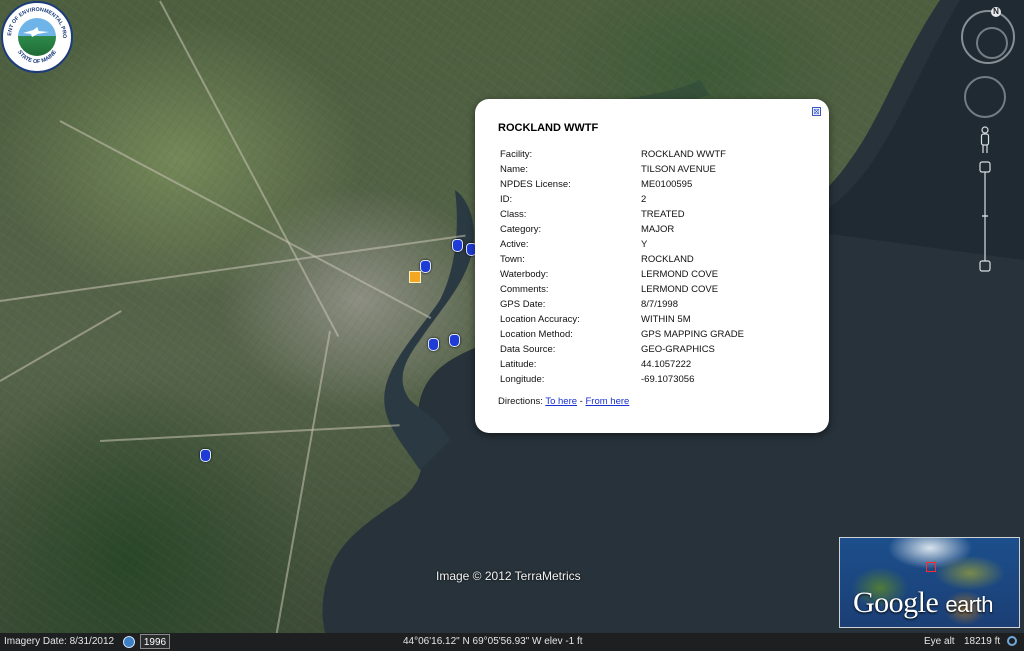 The width and height of the screenshot is (1024, 651). What do you see at coordinates (536, 334) in the screenshot?
I see `attribute-key: Location Method:` at bounding box center [536, 334].